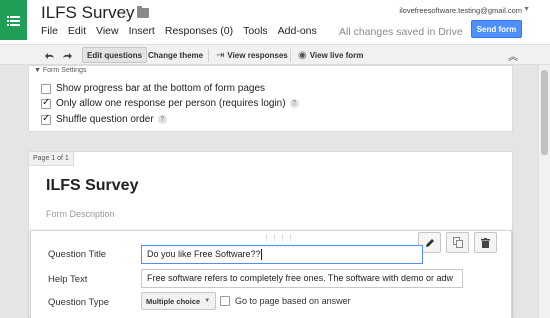 The image size is (550, 318). I want to click on scroll-thumb, so click(544, 112).